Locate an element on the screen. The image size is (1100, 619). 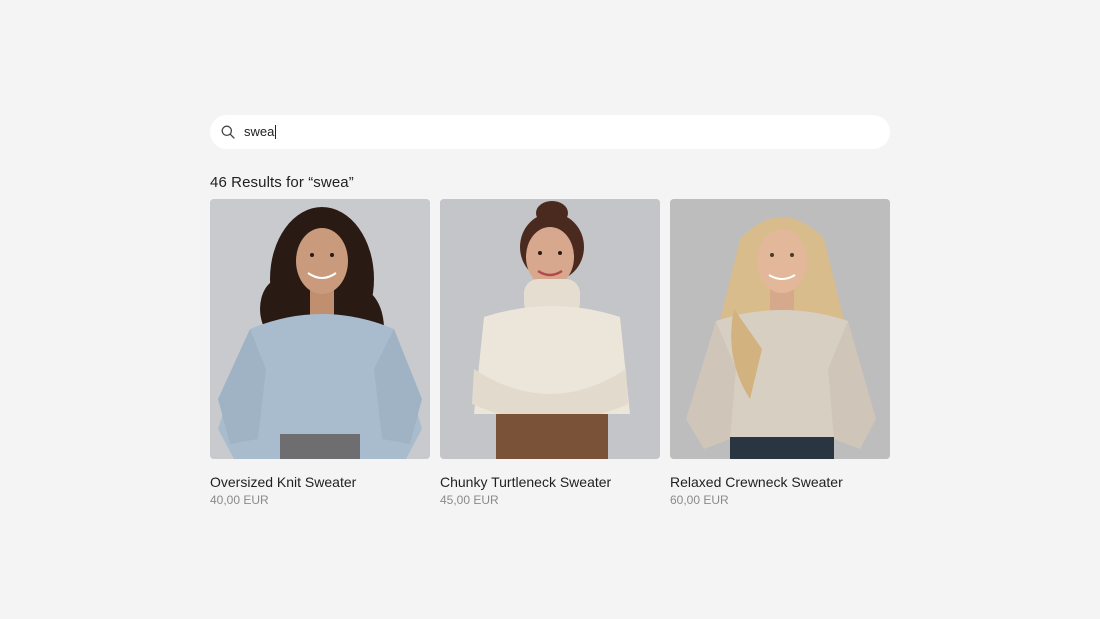
model-in-light-blue-sweater-image is located at coordinates (320, 329).